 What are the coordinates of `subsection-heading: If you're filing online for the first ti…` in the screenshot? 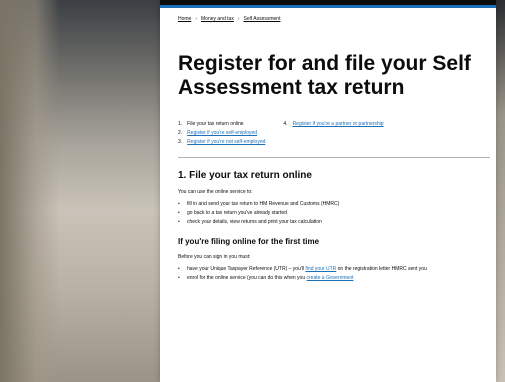 It's located at (249, 241).